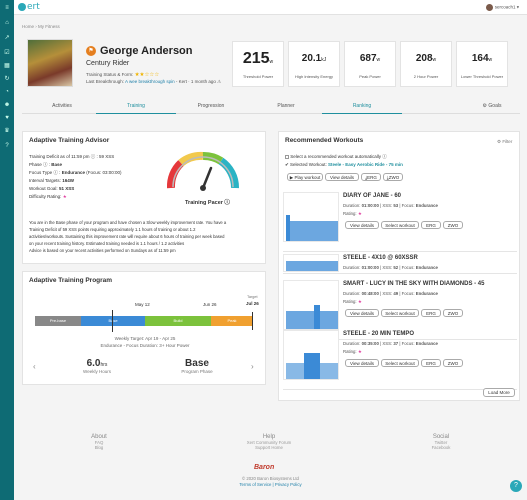 This screenshot has height=500, width=527. I want to click on load-more-button: Load More, so click(499, 392).